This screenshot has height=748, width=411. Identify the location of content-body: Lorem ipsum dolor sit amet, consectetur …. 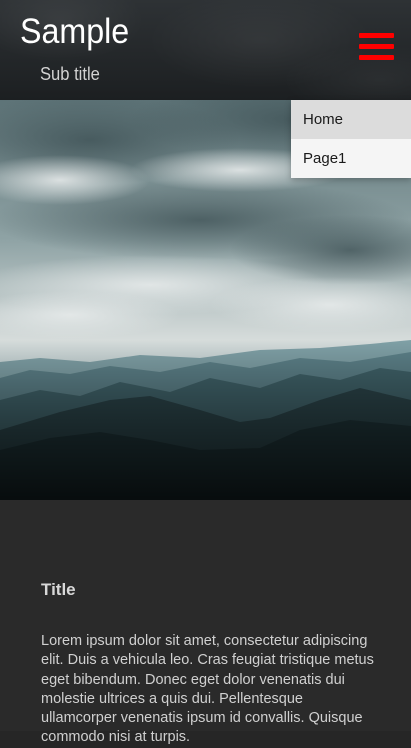
(207, 689).